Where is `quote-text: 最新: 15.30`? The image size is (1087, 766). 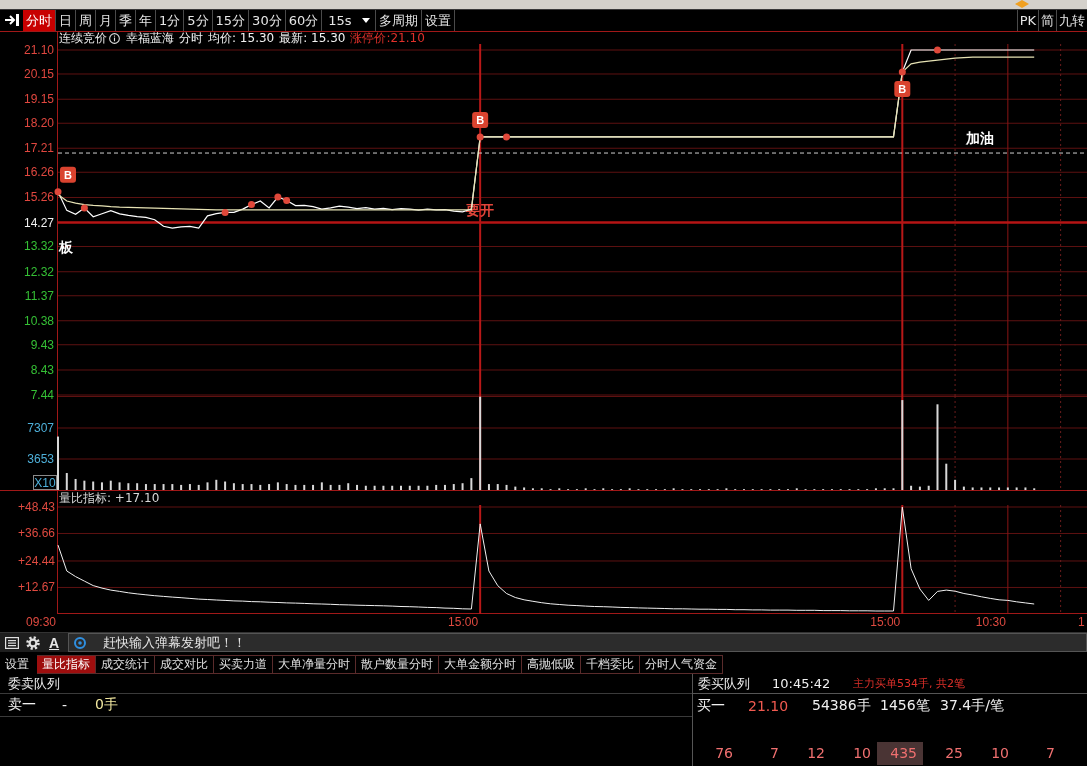
quote-text: 最新: 15.30 is located at coordinates (312, 38).